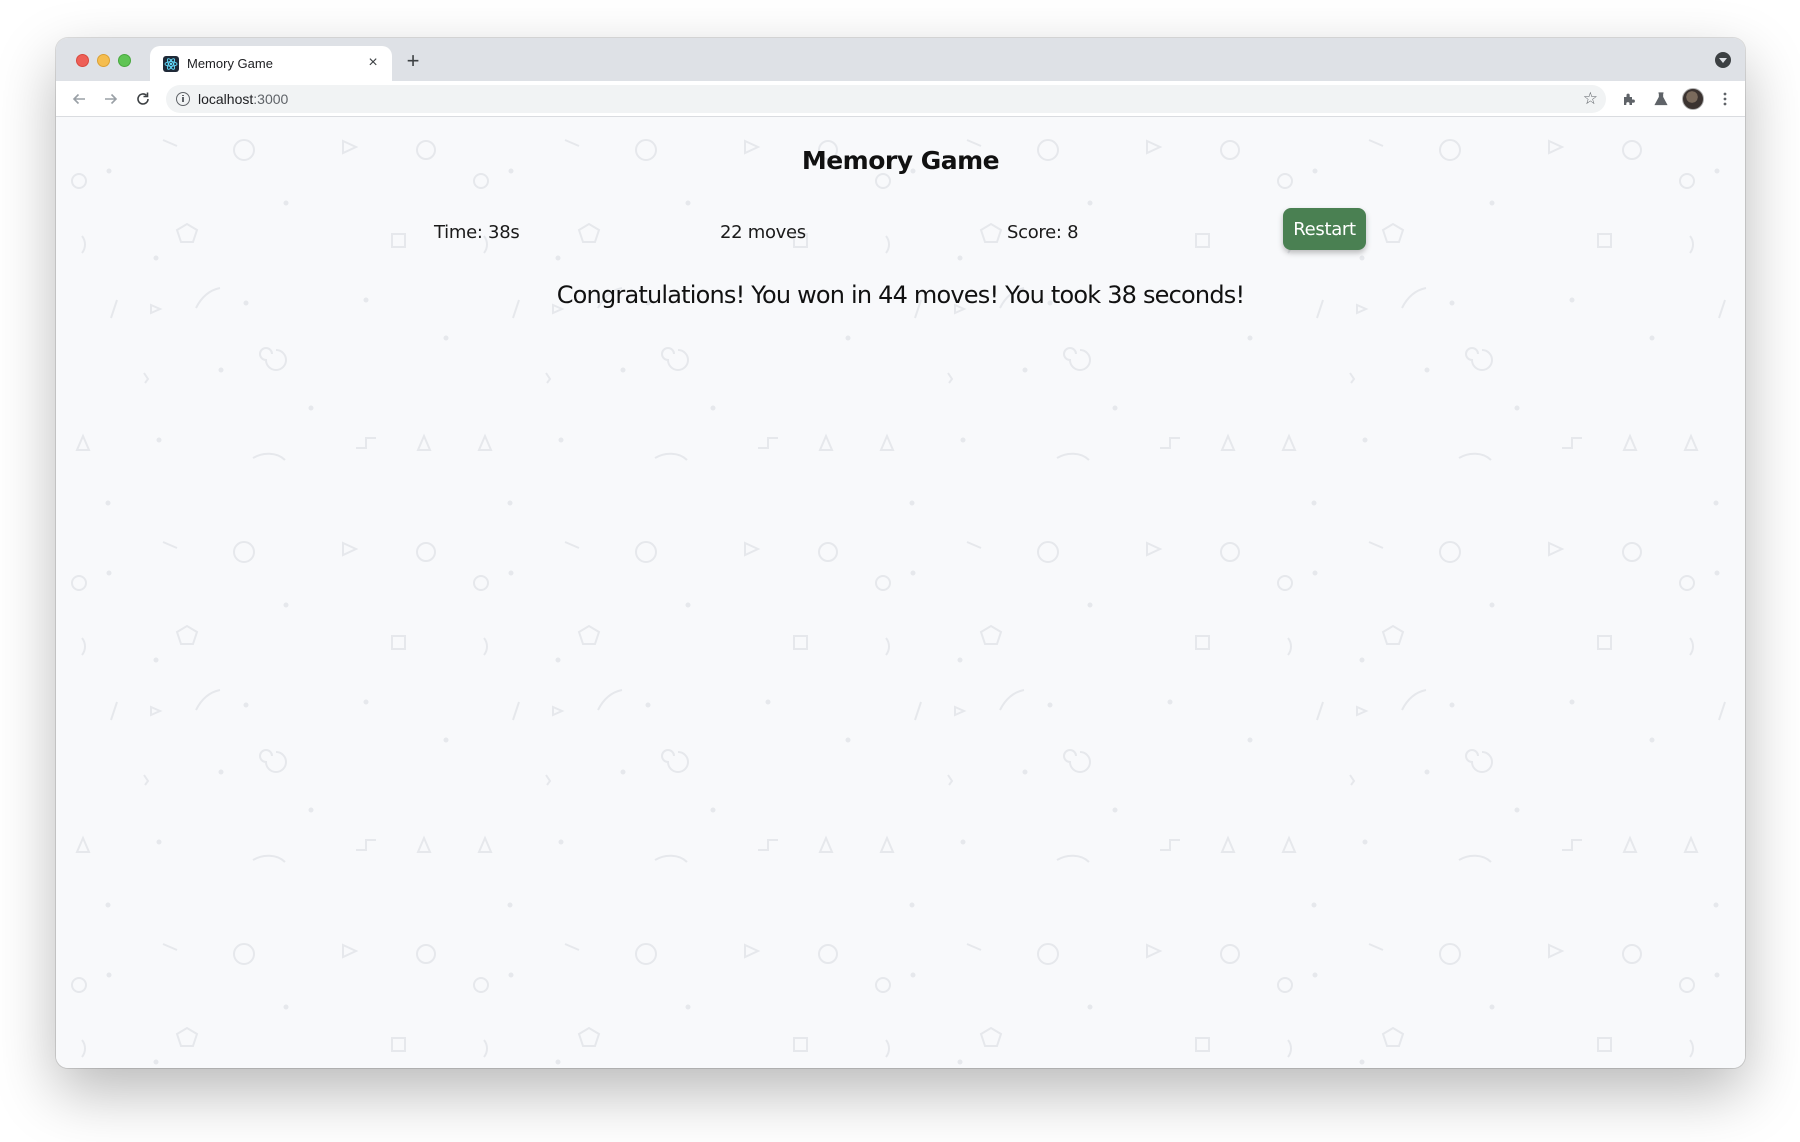 This screenshot has width=1800, height=1142. I want to click on react-favicon-icon, so click(171, 64).